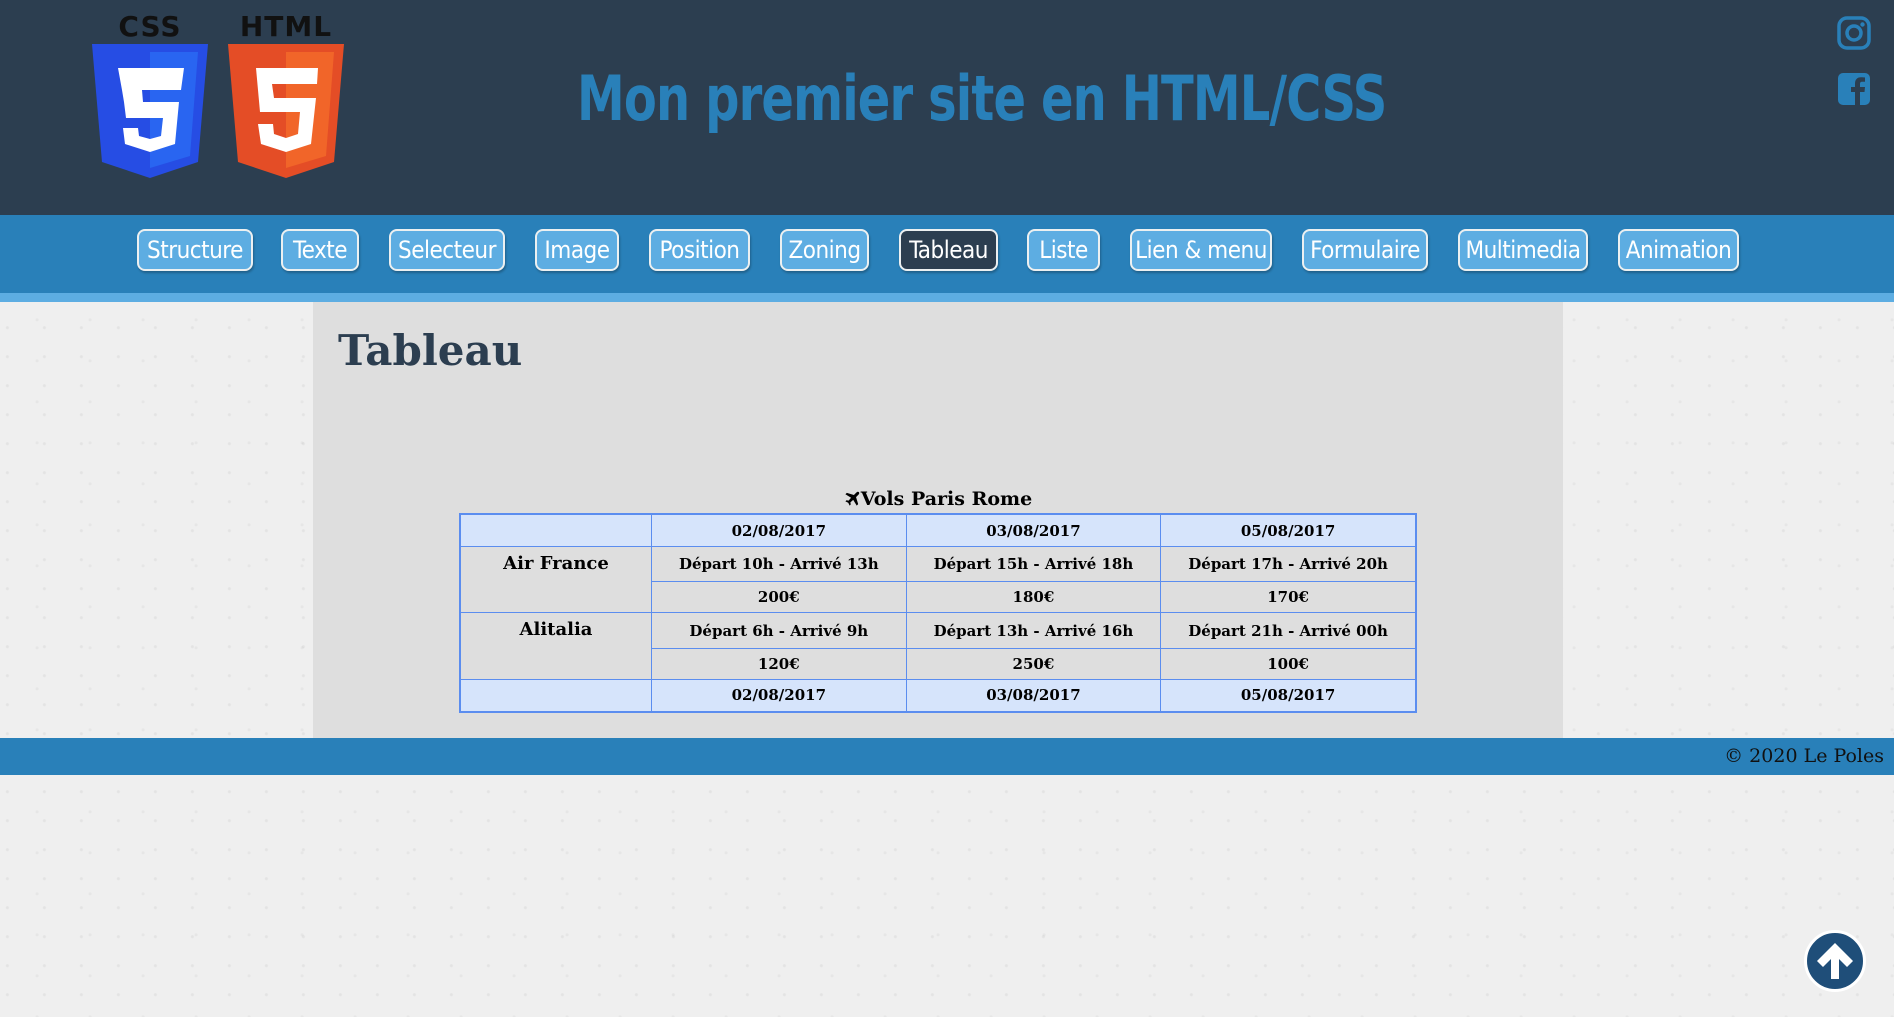 The width and height of the screenshot is (1894, 1017). I want to click on nav-item-formulaire: Formulaire, so click(1365, 250).